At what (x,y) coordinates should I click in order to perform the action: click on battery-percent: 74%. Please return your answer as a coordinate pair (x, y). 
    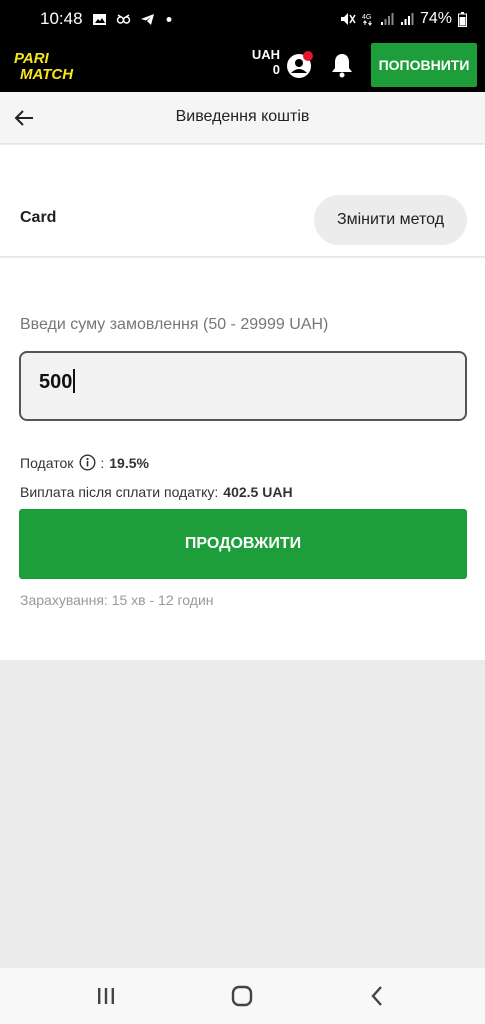
    Looking at the image, I should click on (435, 18).